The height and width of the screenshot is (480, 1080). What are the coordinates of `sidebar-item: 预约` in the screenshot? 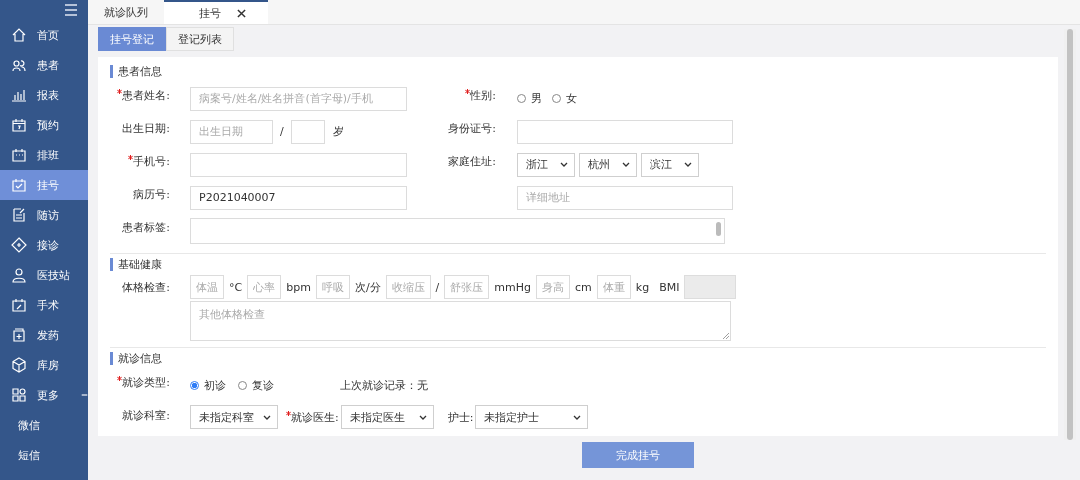 It's located at (44, 125).